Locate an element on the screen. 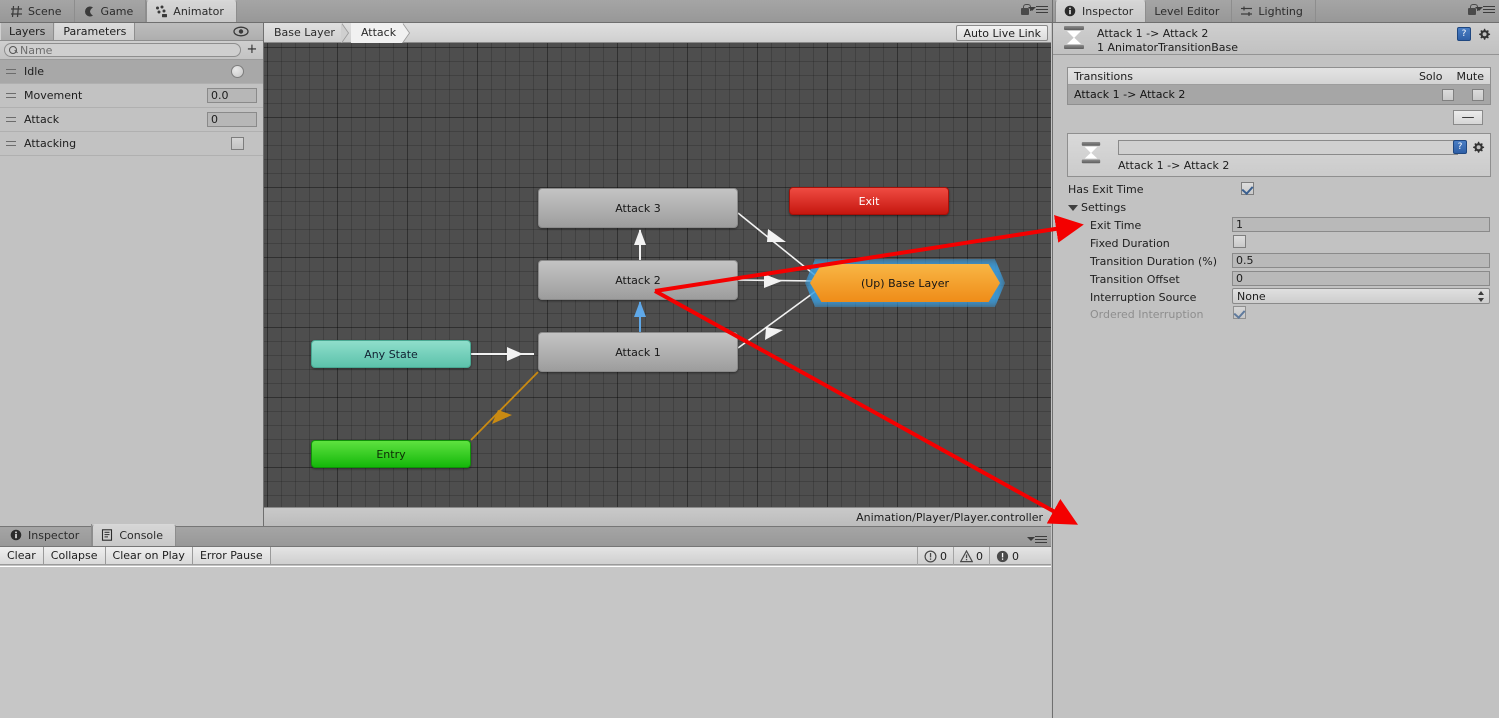 The image size is (1499, 718). fixed-duration-label: Fixed Duration is located at coordinates (1130, 243).